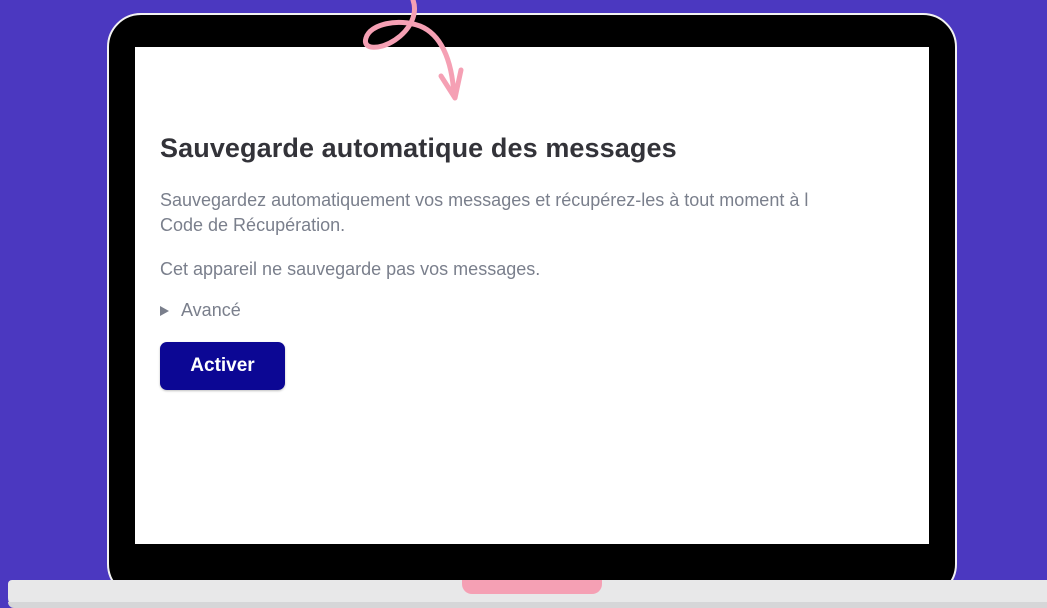 Image resolution: width=1047 pixels, height=608 pixels. What do you see at coordinates (164, 310) in the screenshot?
I see `triangle-right-icon` at bounding box center [164, 310].